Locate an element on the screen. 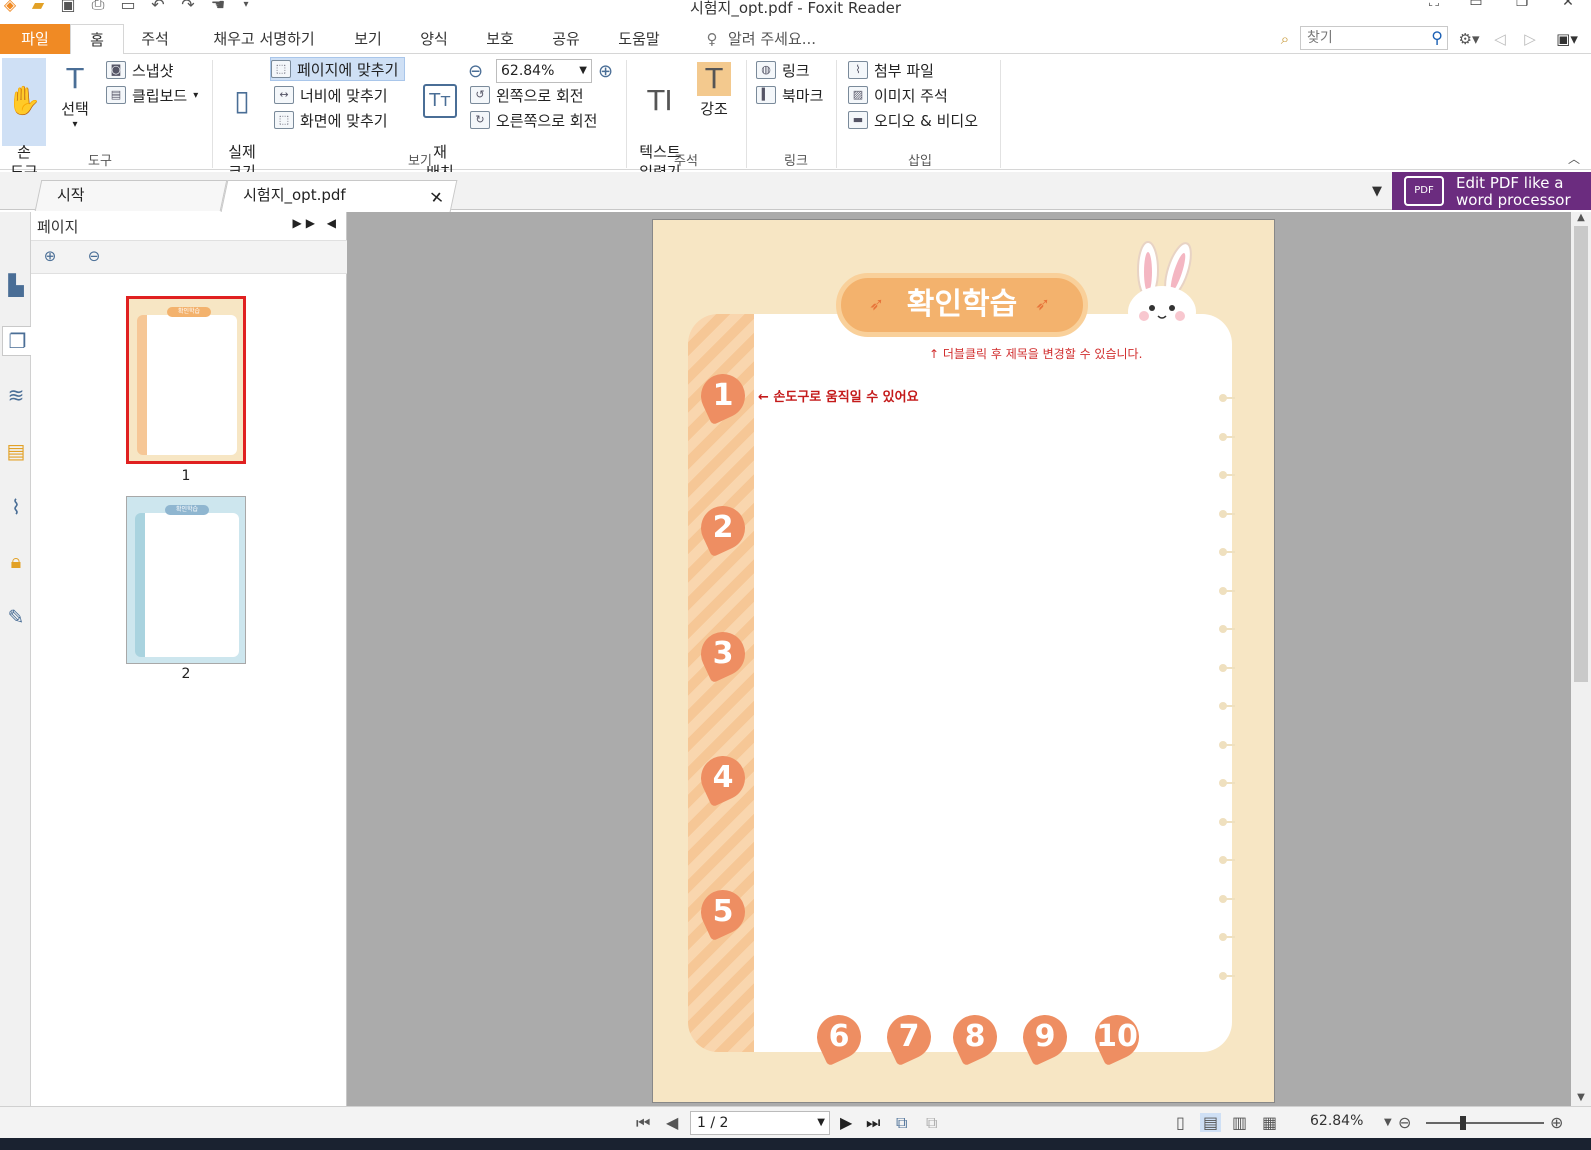  zoom-slider is located at coordinates (1485, 1123).